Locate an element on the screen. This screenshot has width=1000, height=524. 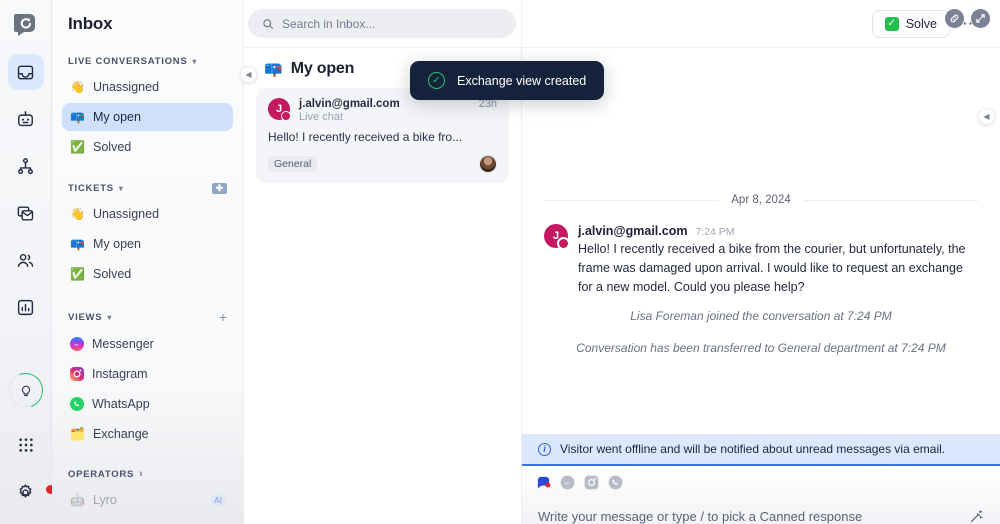
live-chat-icon is located at coordinates (543, 482).